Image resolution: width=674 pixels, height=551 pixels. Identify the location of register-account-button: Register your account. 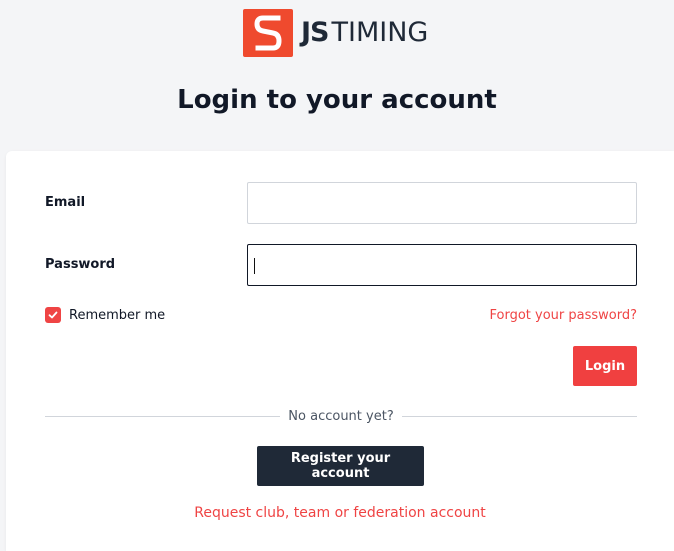
(340, 466).